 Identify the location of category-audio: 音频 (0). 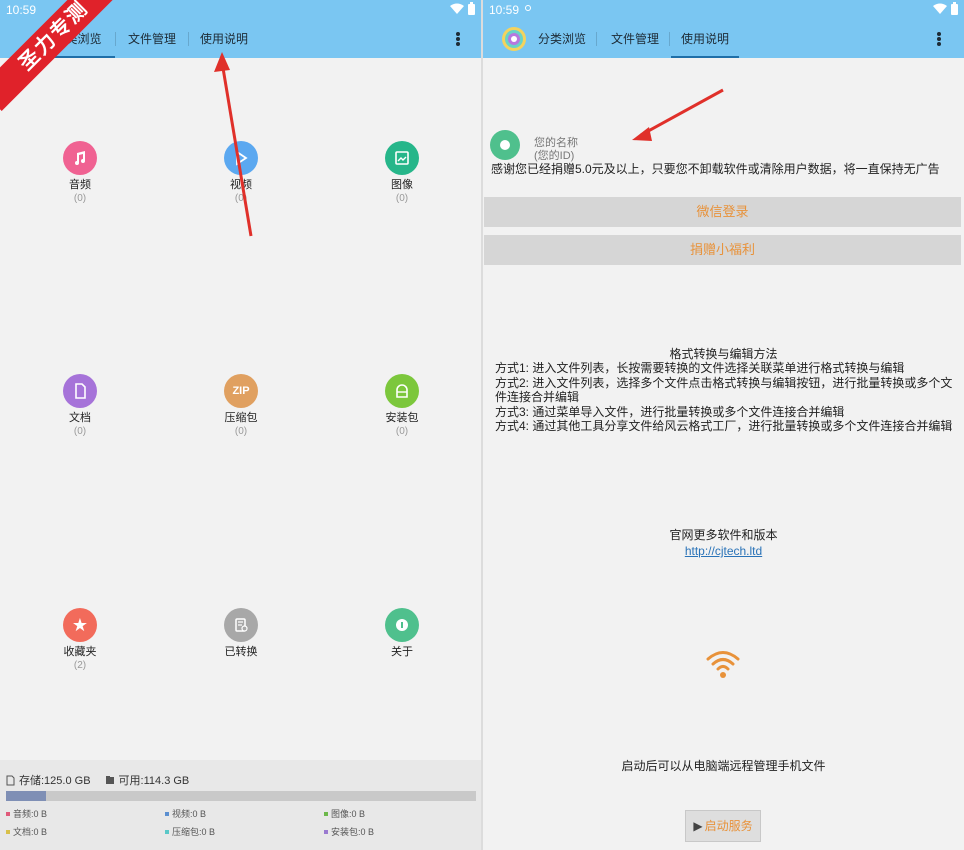
(80, 173).